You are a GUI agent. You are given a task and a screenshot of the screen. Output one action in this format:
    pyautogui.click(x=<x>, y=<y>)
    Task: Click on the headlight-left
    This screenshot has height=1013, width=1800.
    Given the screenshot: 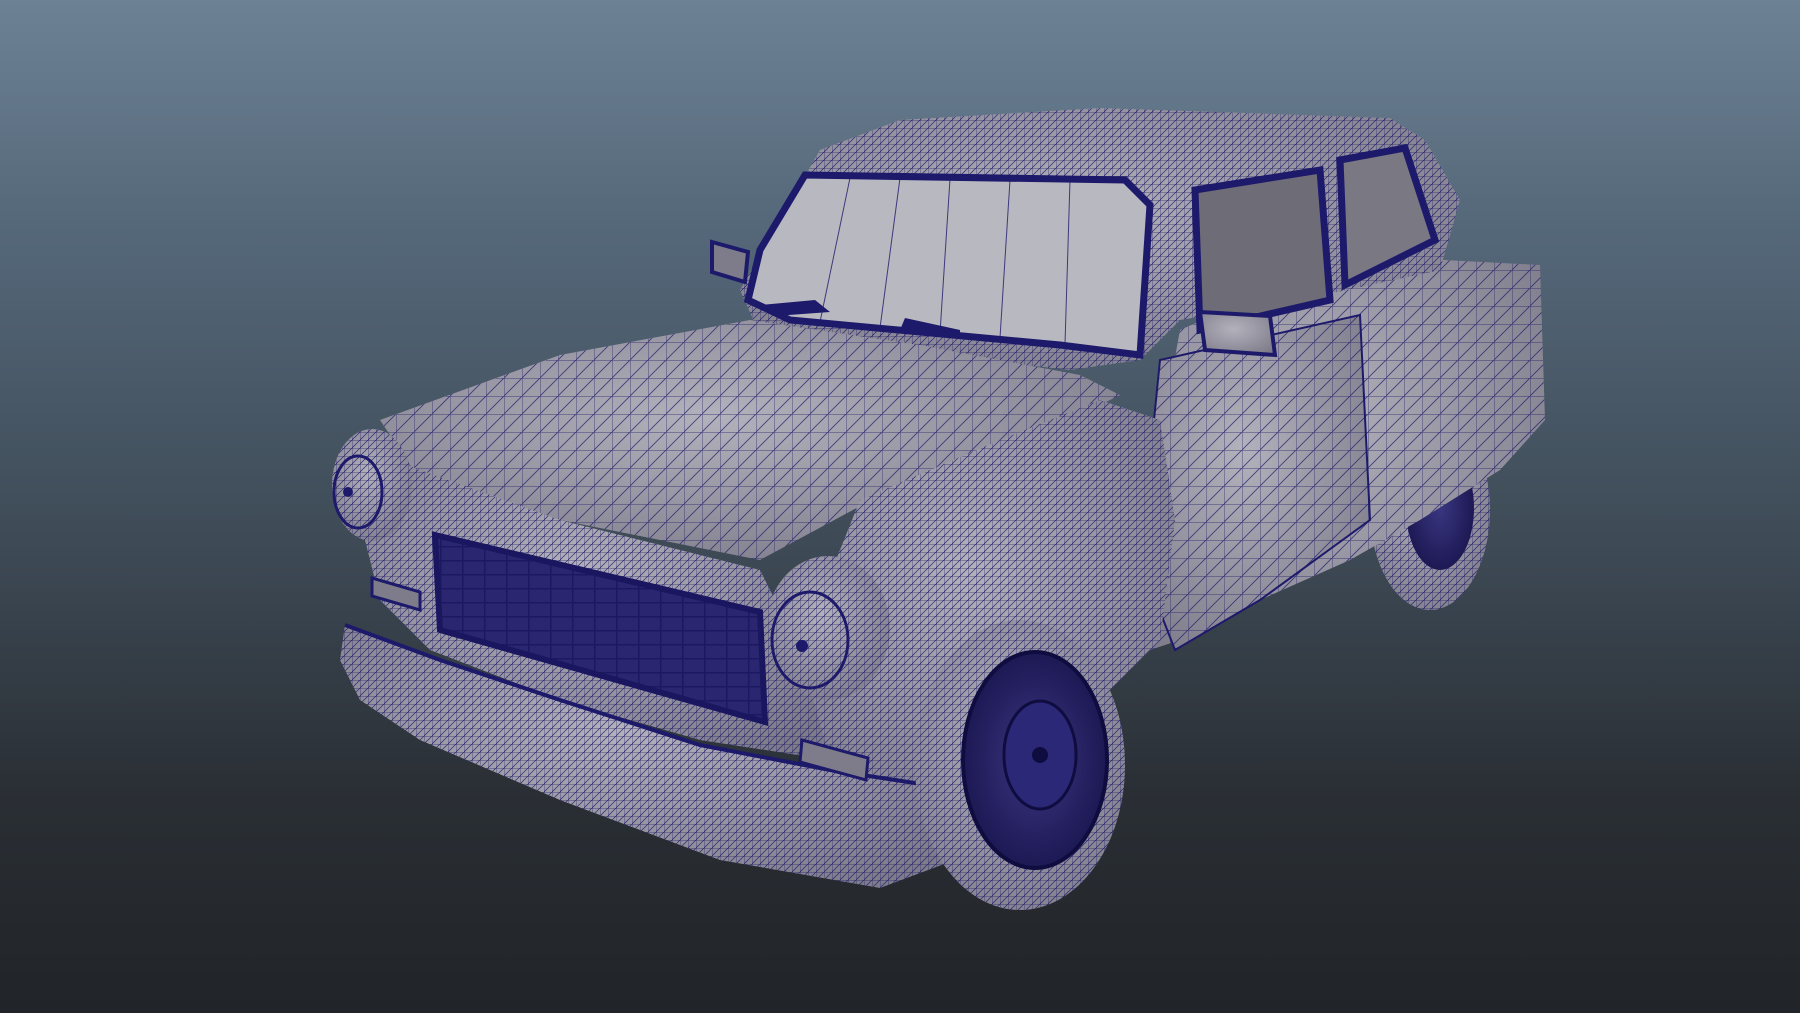 What is the action you would take?
    pyautogui.click(x=372, y=485)
    